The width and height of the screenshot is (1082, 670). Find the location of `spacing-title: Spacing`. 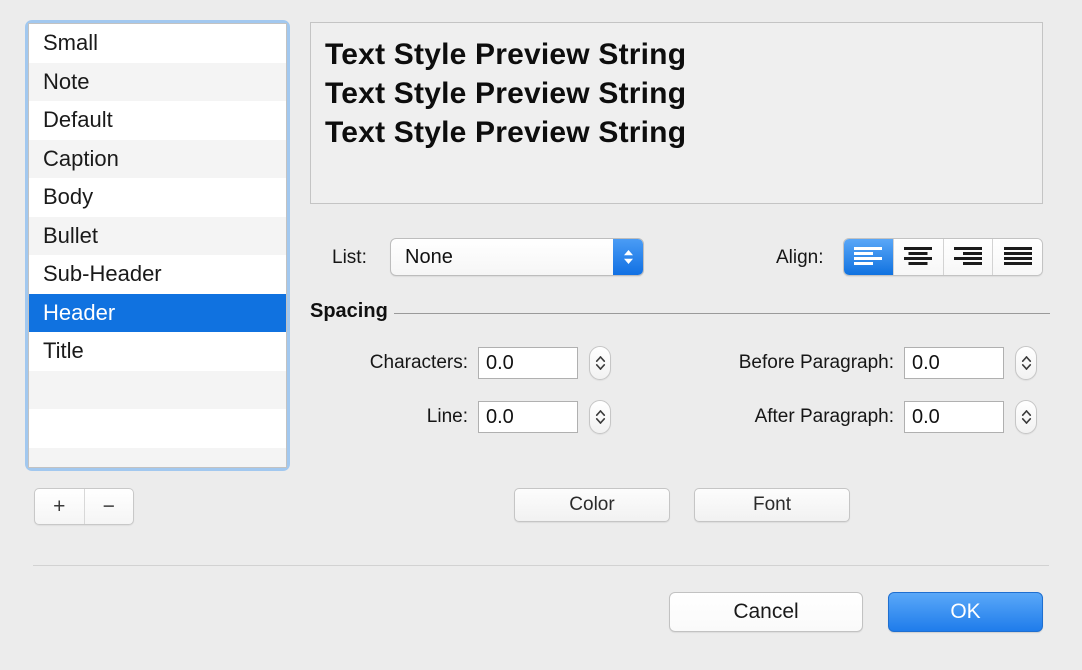

spacing-title: Spacing is located at coordinates (349, 311).